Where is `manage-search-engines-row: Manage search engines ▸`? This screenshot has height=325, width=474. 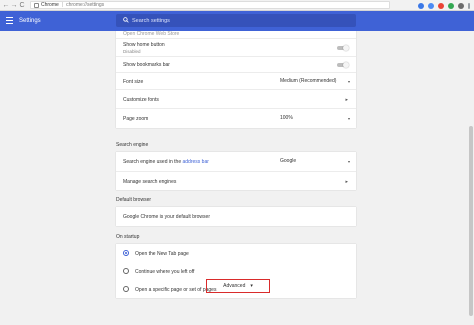 manage-search-engines-row: Manage search engines ▸ is located at coordinates (236, 180).